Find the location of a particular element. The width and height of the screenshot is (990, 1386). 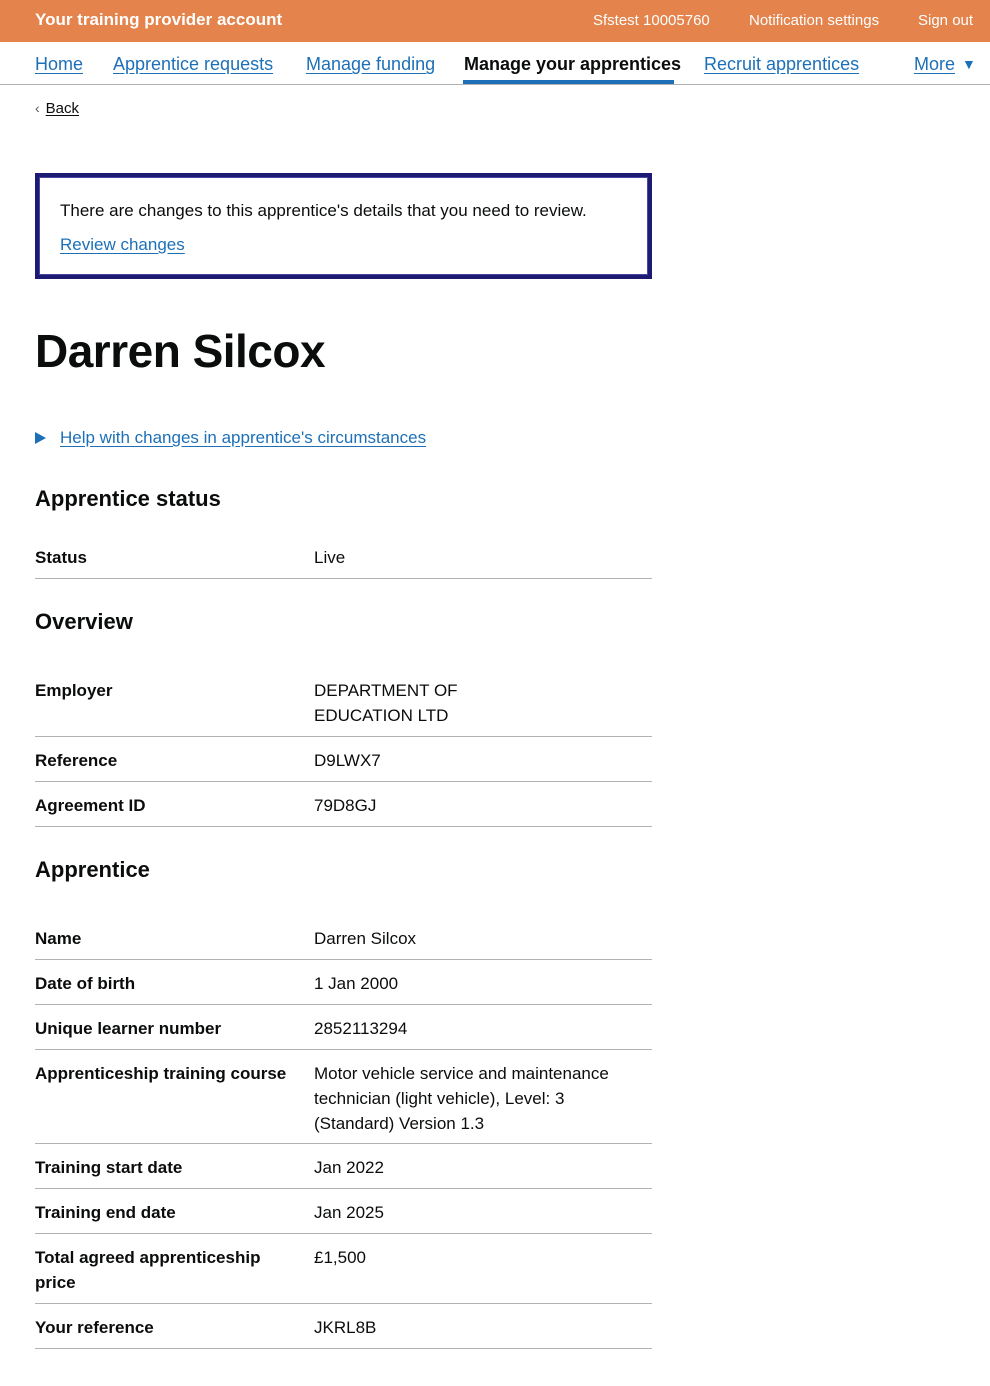

summary-row: Training end date Jan 2025 is located at coordinates (343, 1211).